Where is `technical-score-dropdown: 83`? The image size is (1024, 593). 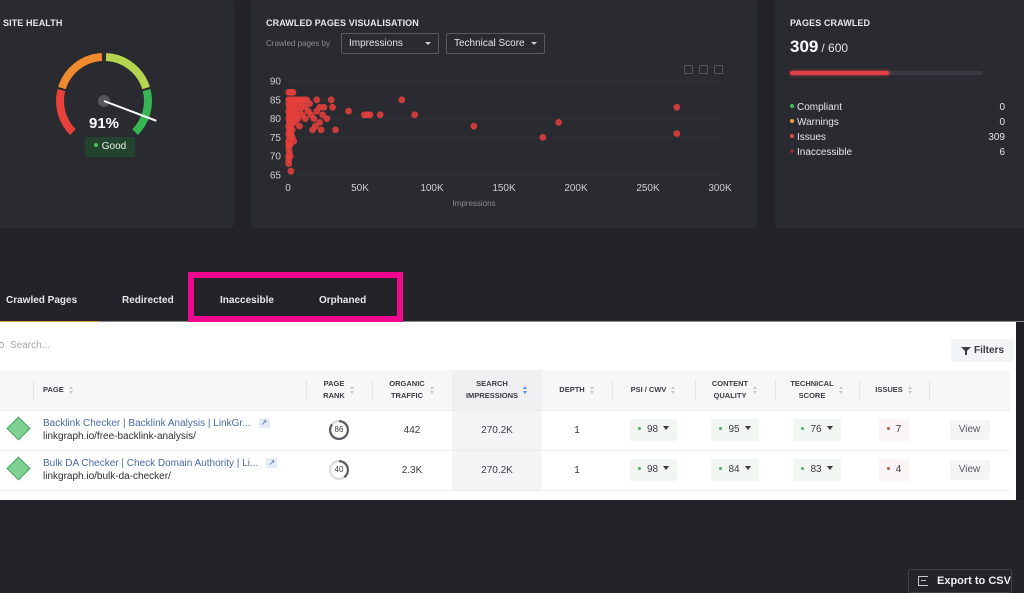
technical-score-dropdown: 83 is located at coordinates (817, 470).